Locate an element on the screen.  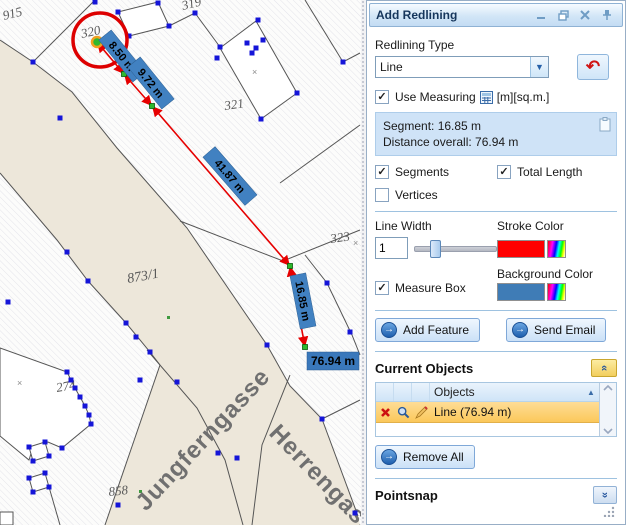
divider is located at coordinates (496, 310).